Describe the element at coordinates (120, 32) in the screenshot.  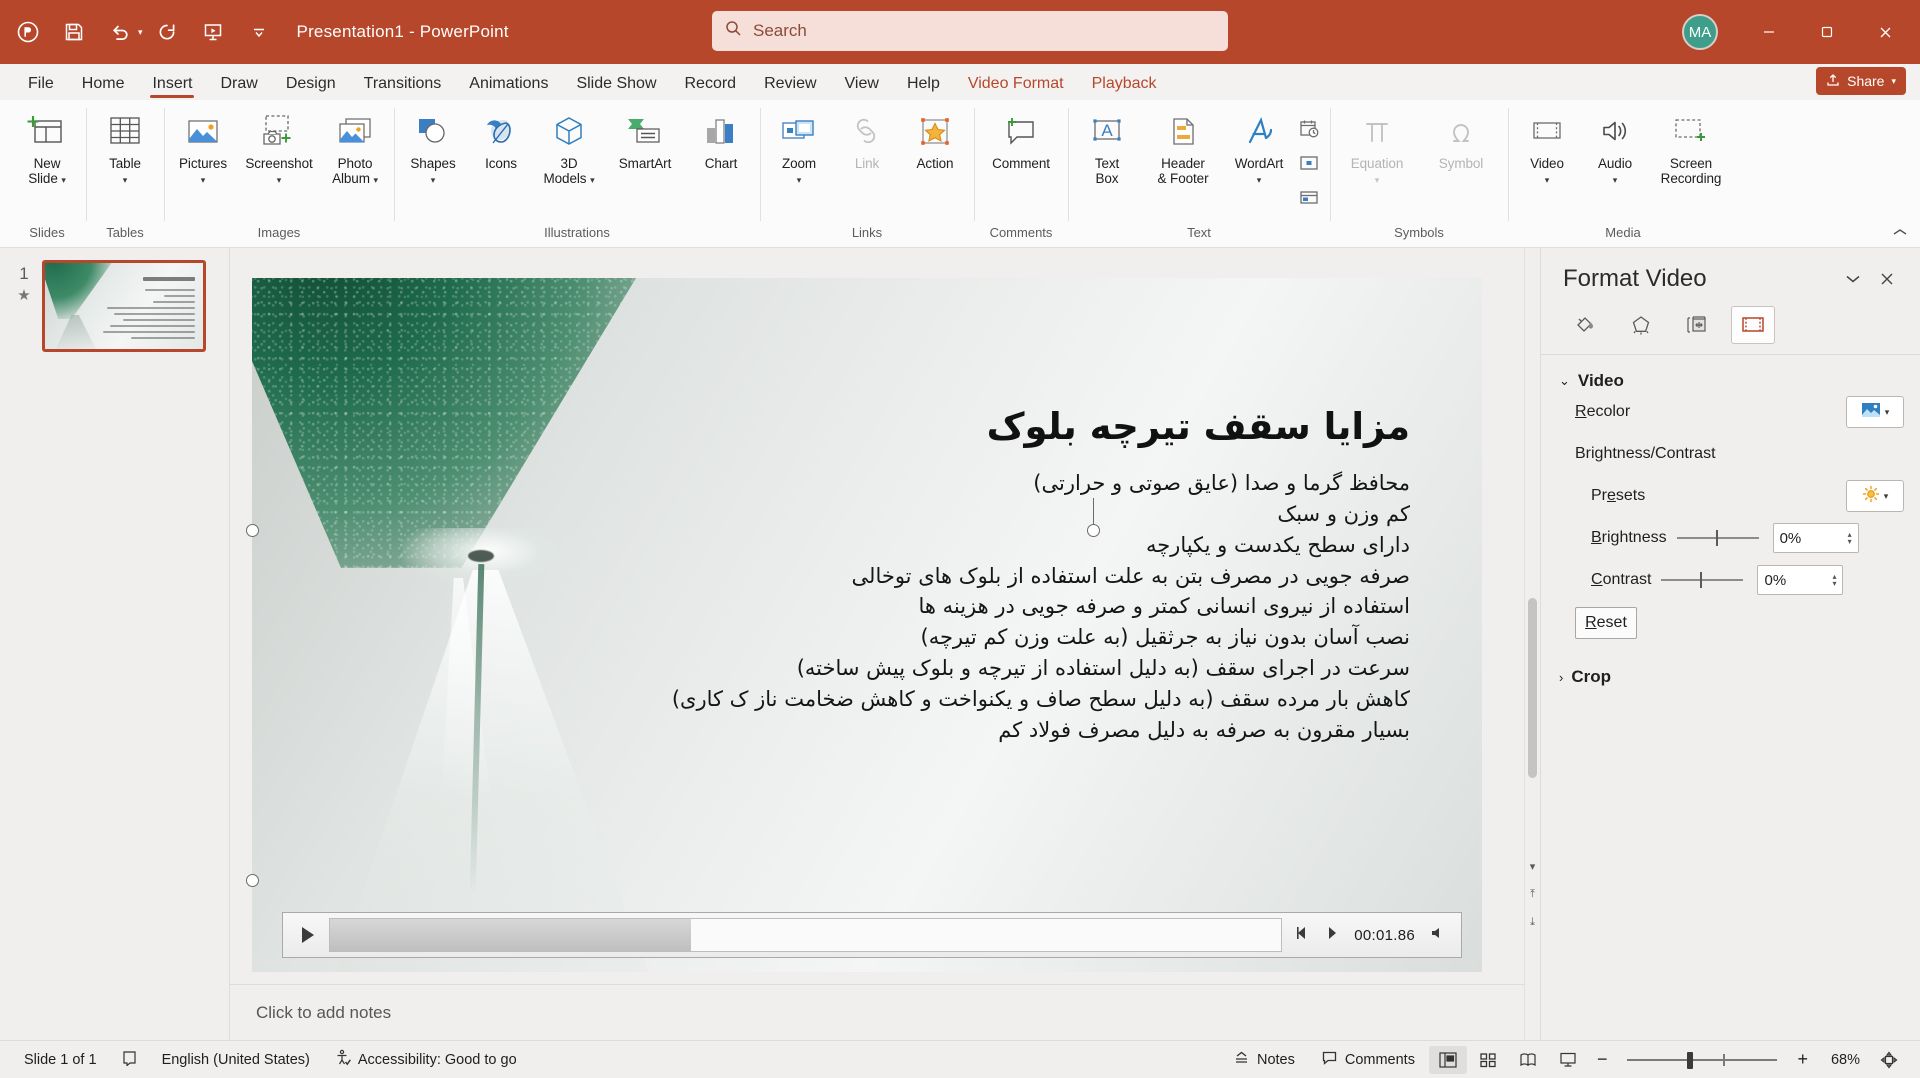
I see `undo-icon` at that location.